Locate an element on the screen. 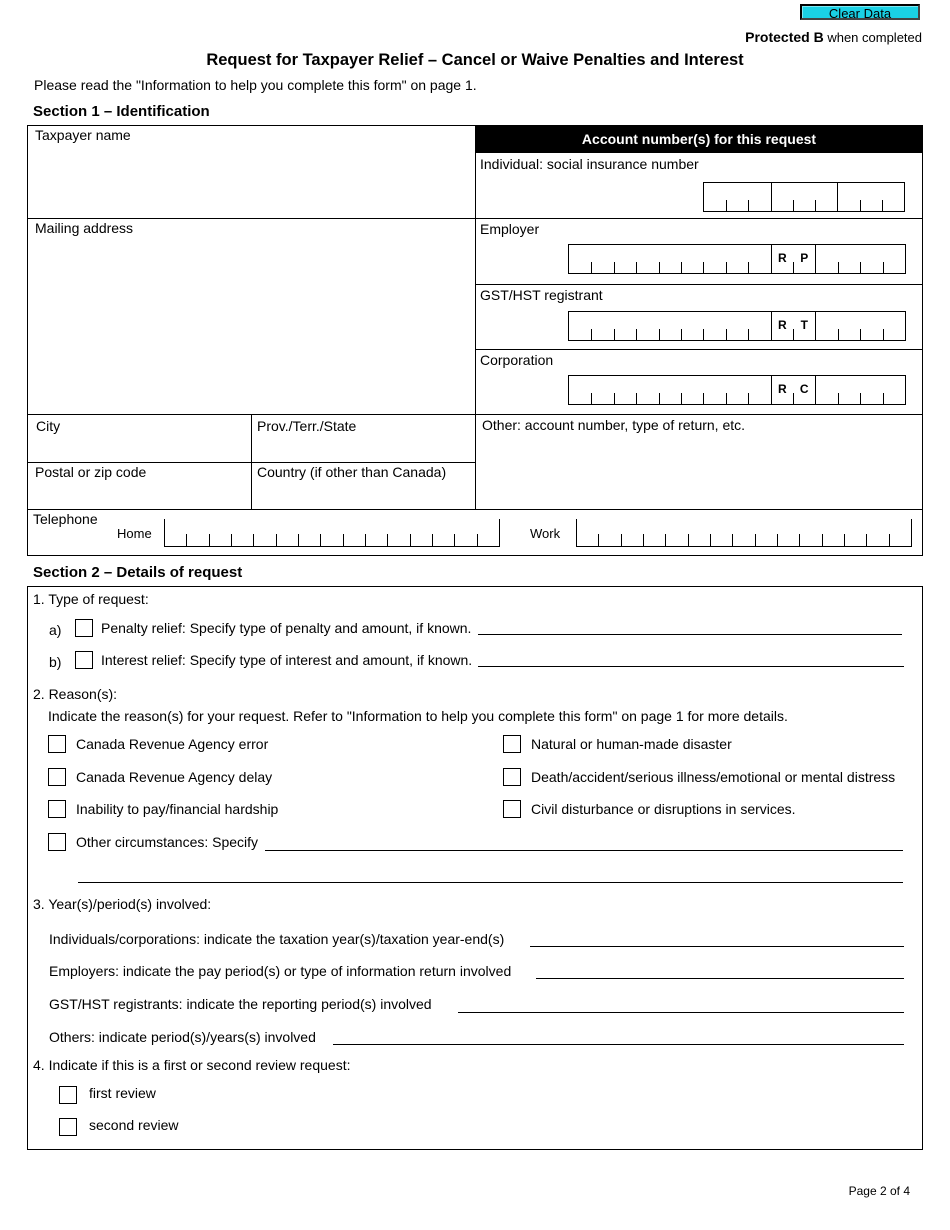  reason-cra-delay-checkbox is located at coordinates (57, 777).